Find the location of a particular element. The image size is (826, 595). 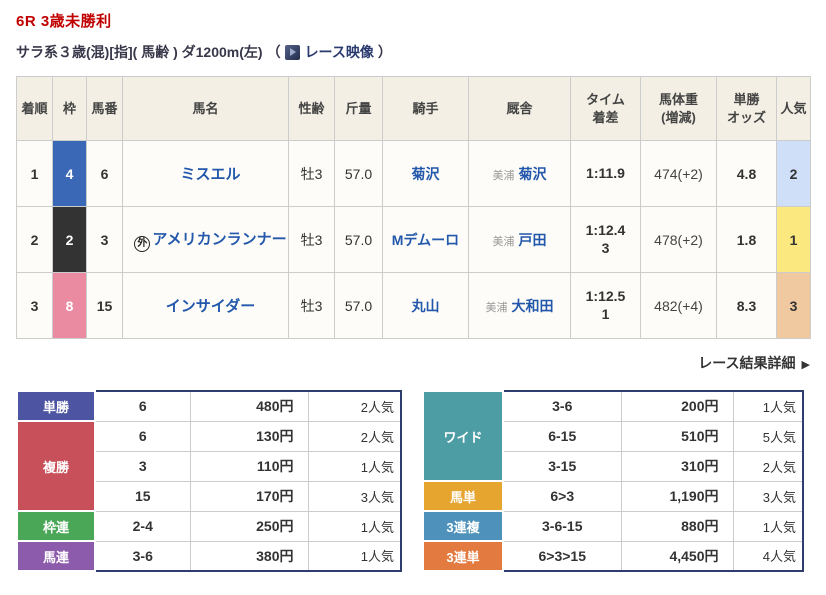

horse-name-link: インサイダー is located at coordinates (210, 306).